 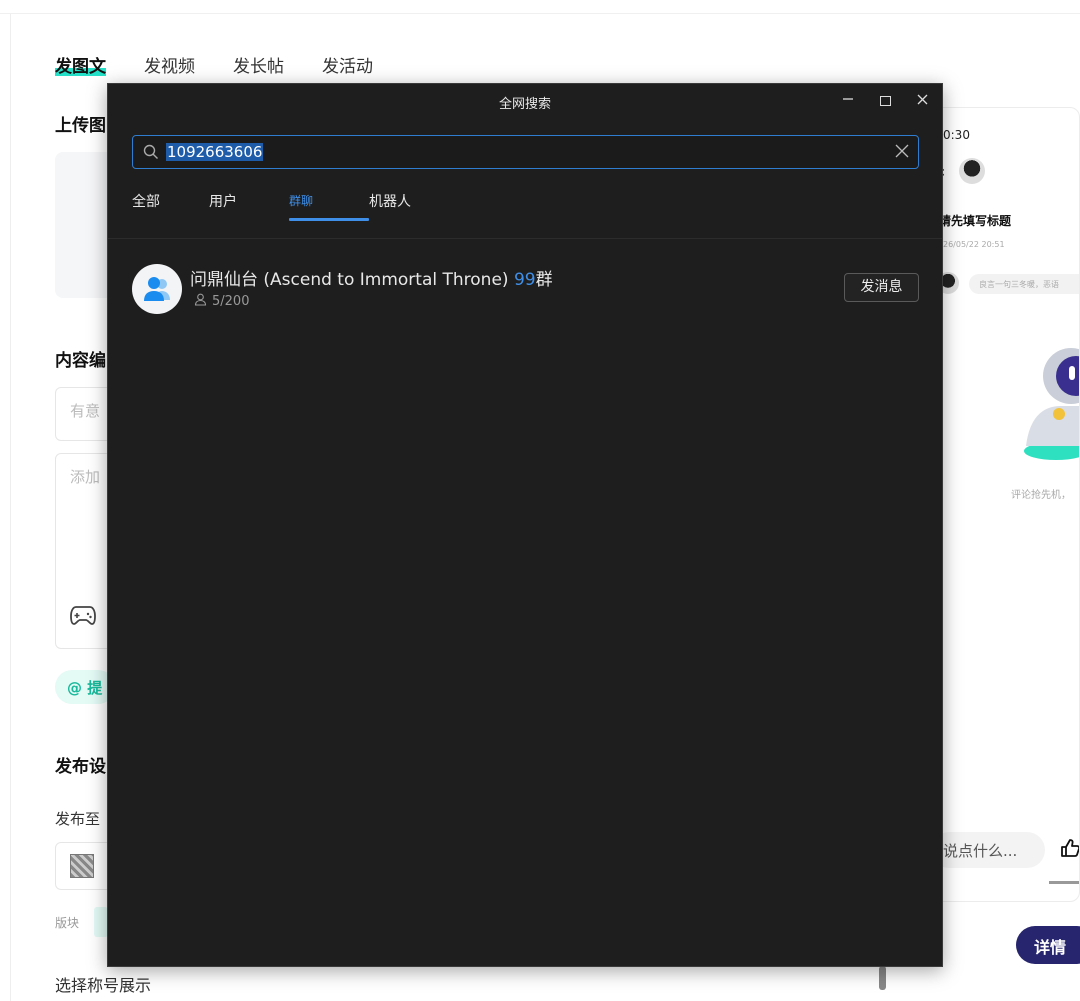 I want to click on close-window-button, so click(x=922, y=101).